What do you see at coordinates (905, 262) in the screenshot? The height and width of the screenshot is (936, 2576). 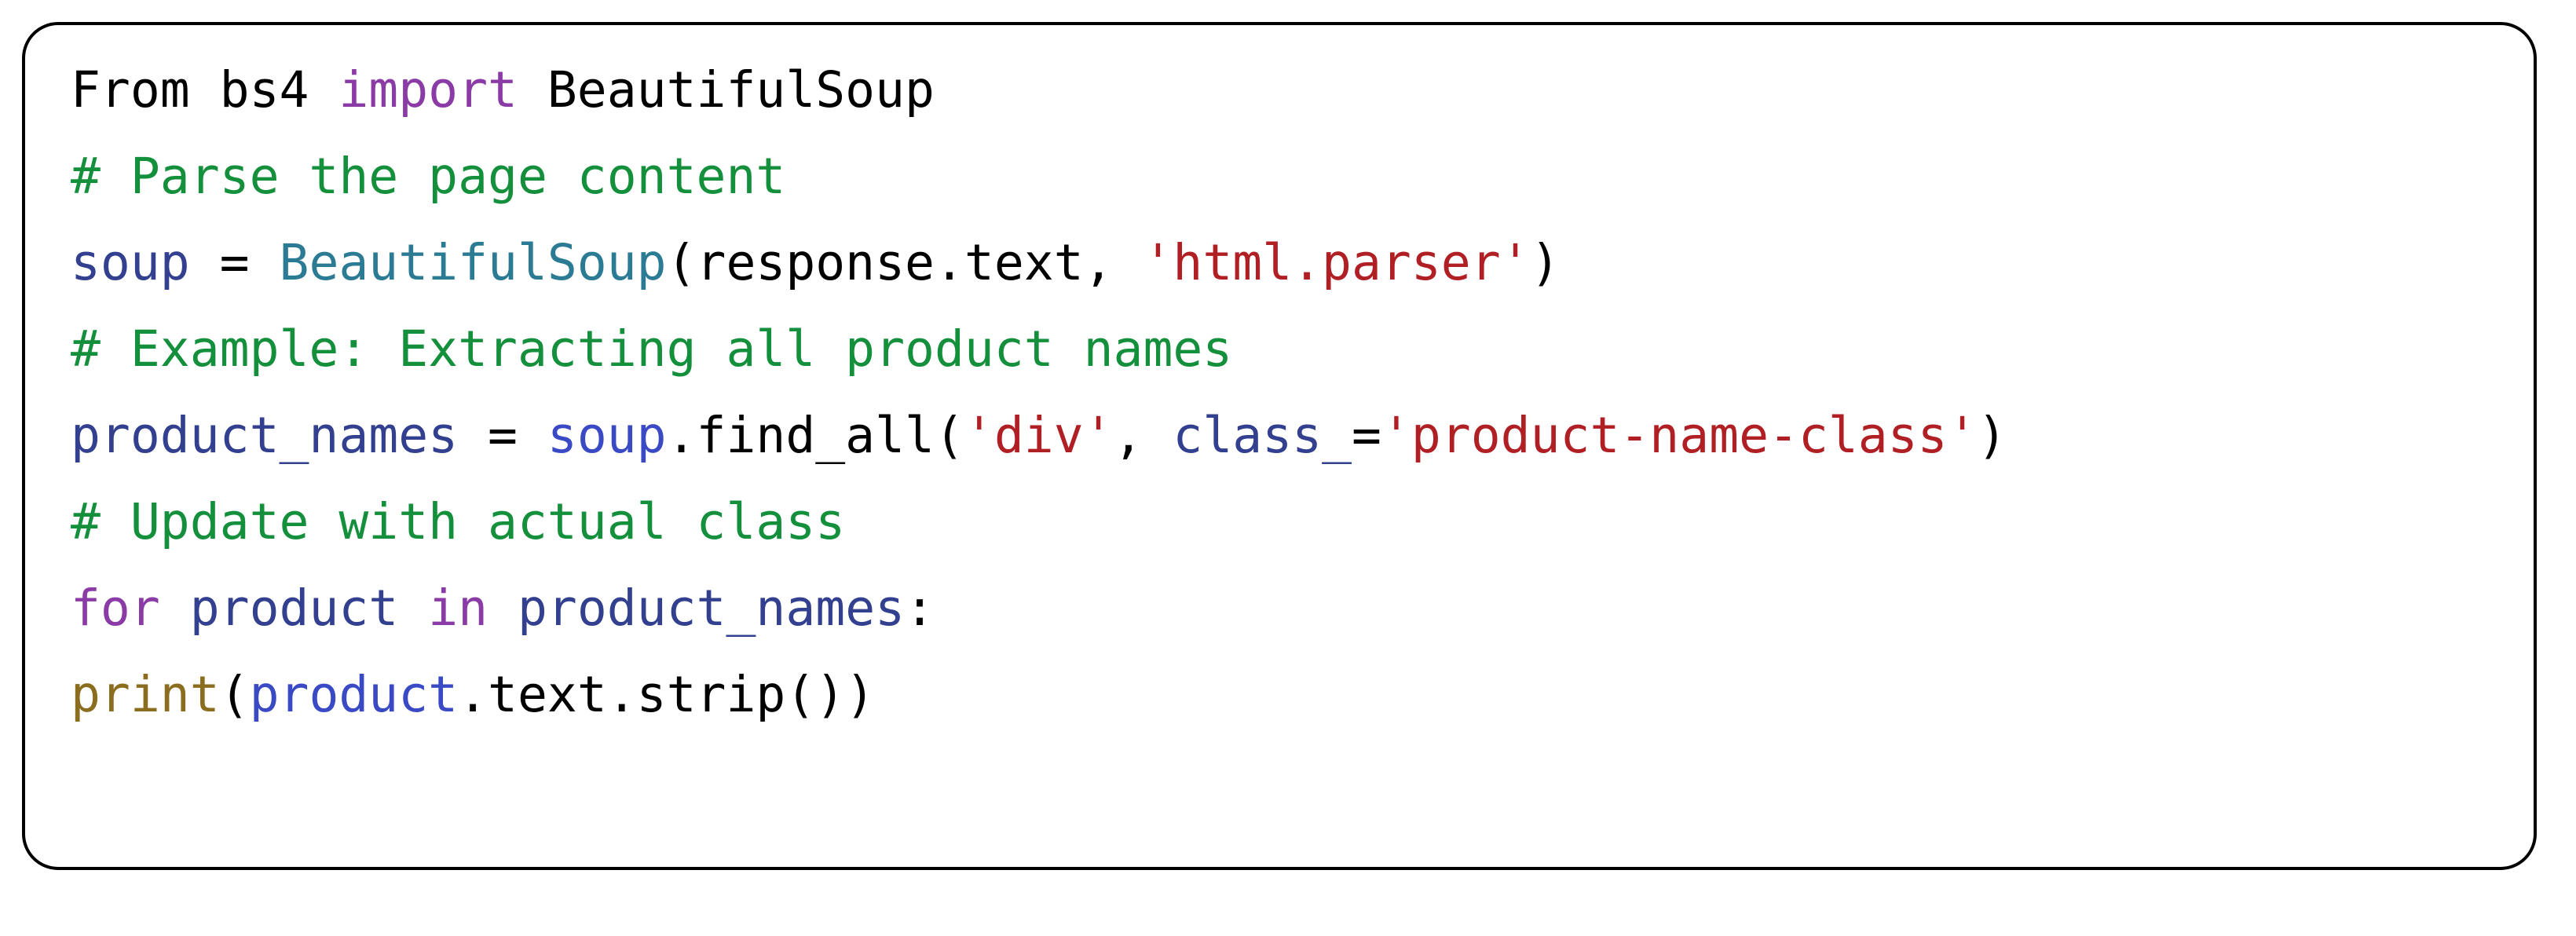 I see `code-token-plain: (response.text,` at bounding box center [905, 262].